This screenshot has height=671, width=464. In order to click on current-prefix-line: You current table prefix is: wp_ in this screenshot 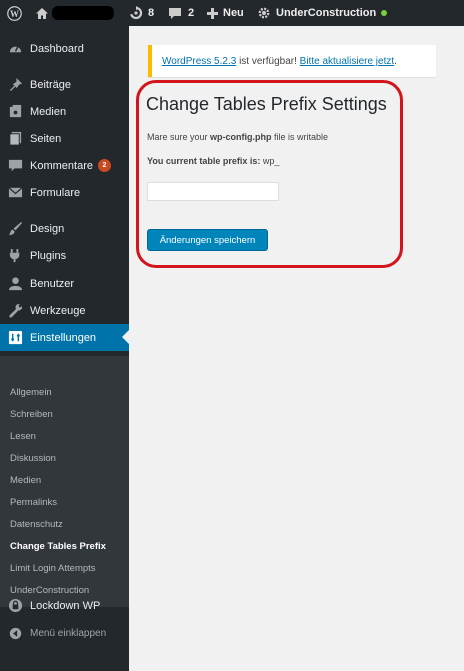, I will do `click(213, 161)`.